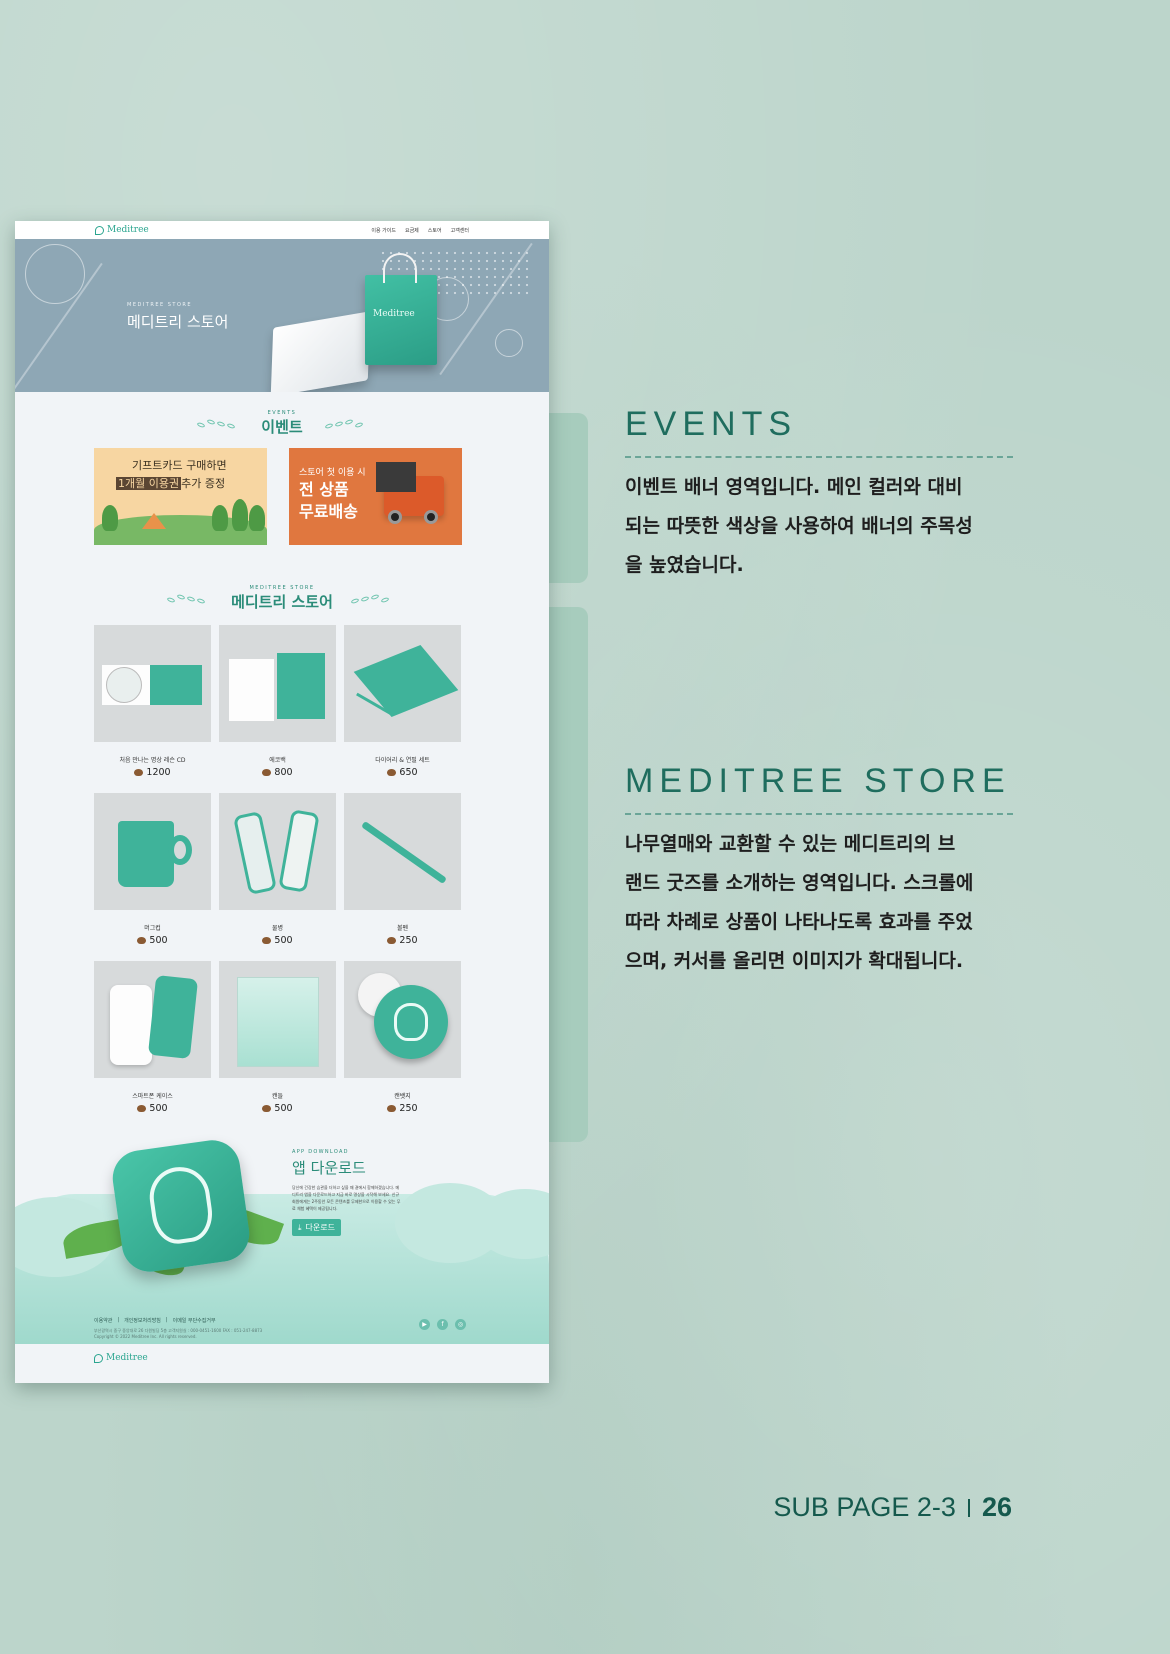  I want to click on cd-disc-shape, so click(124, 685).